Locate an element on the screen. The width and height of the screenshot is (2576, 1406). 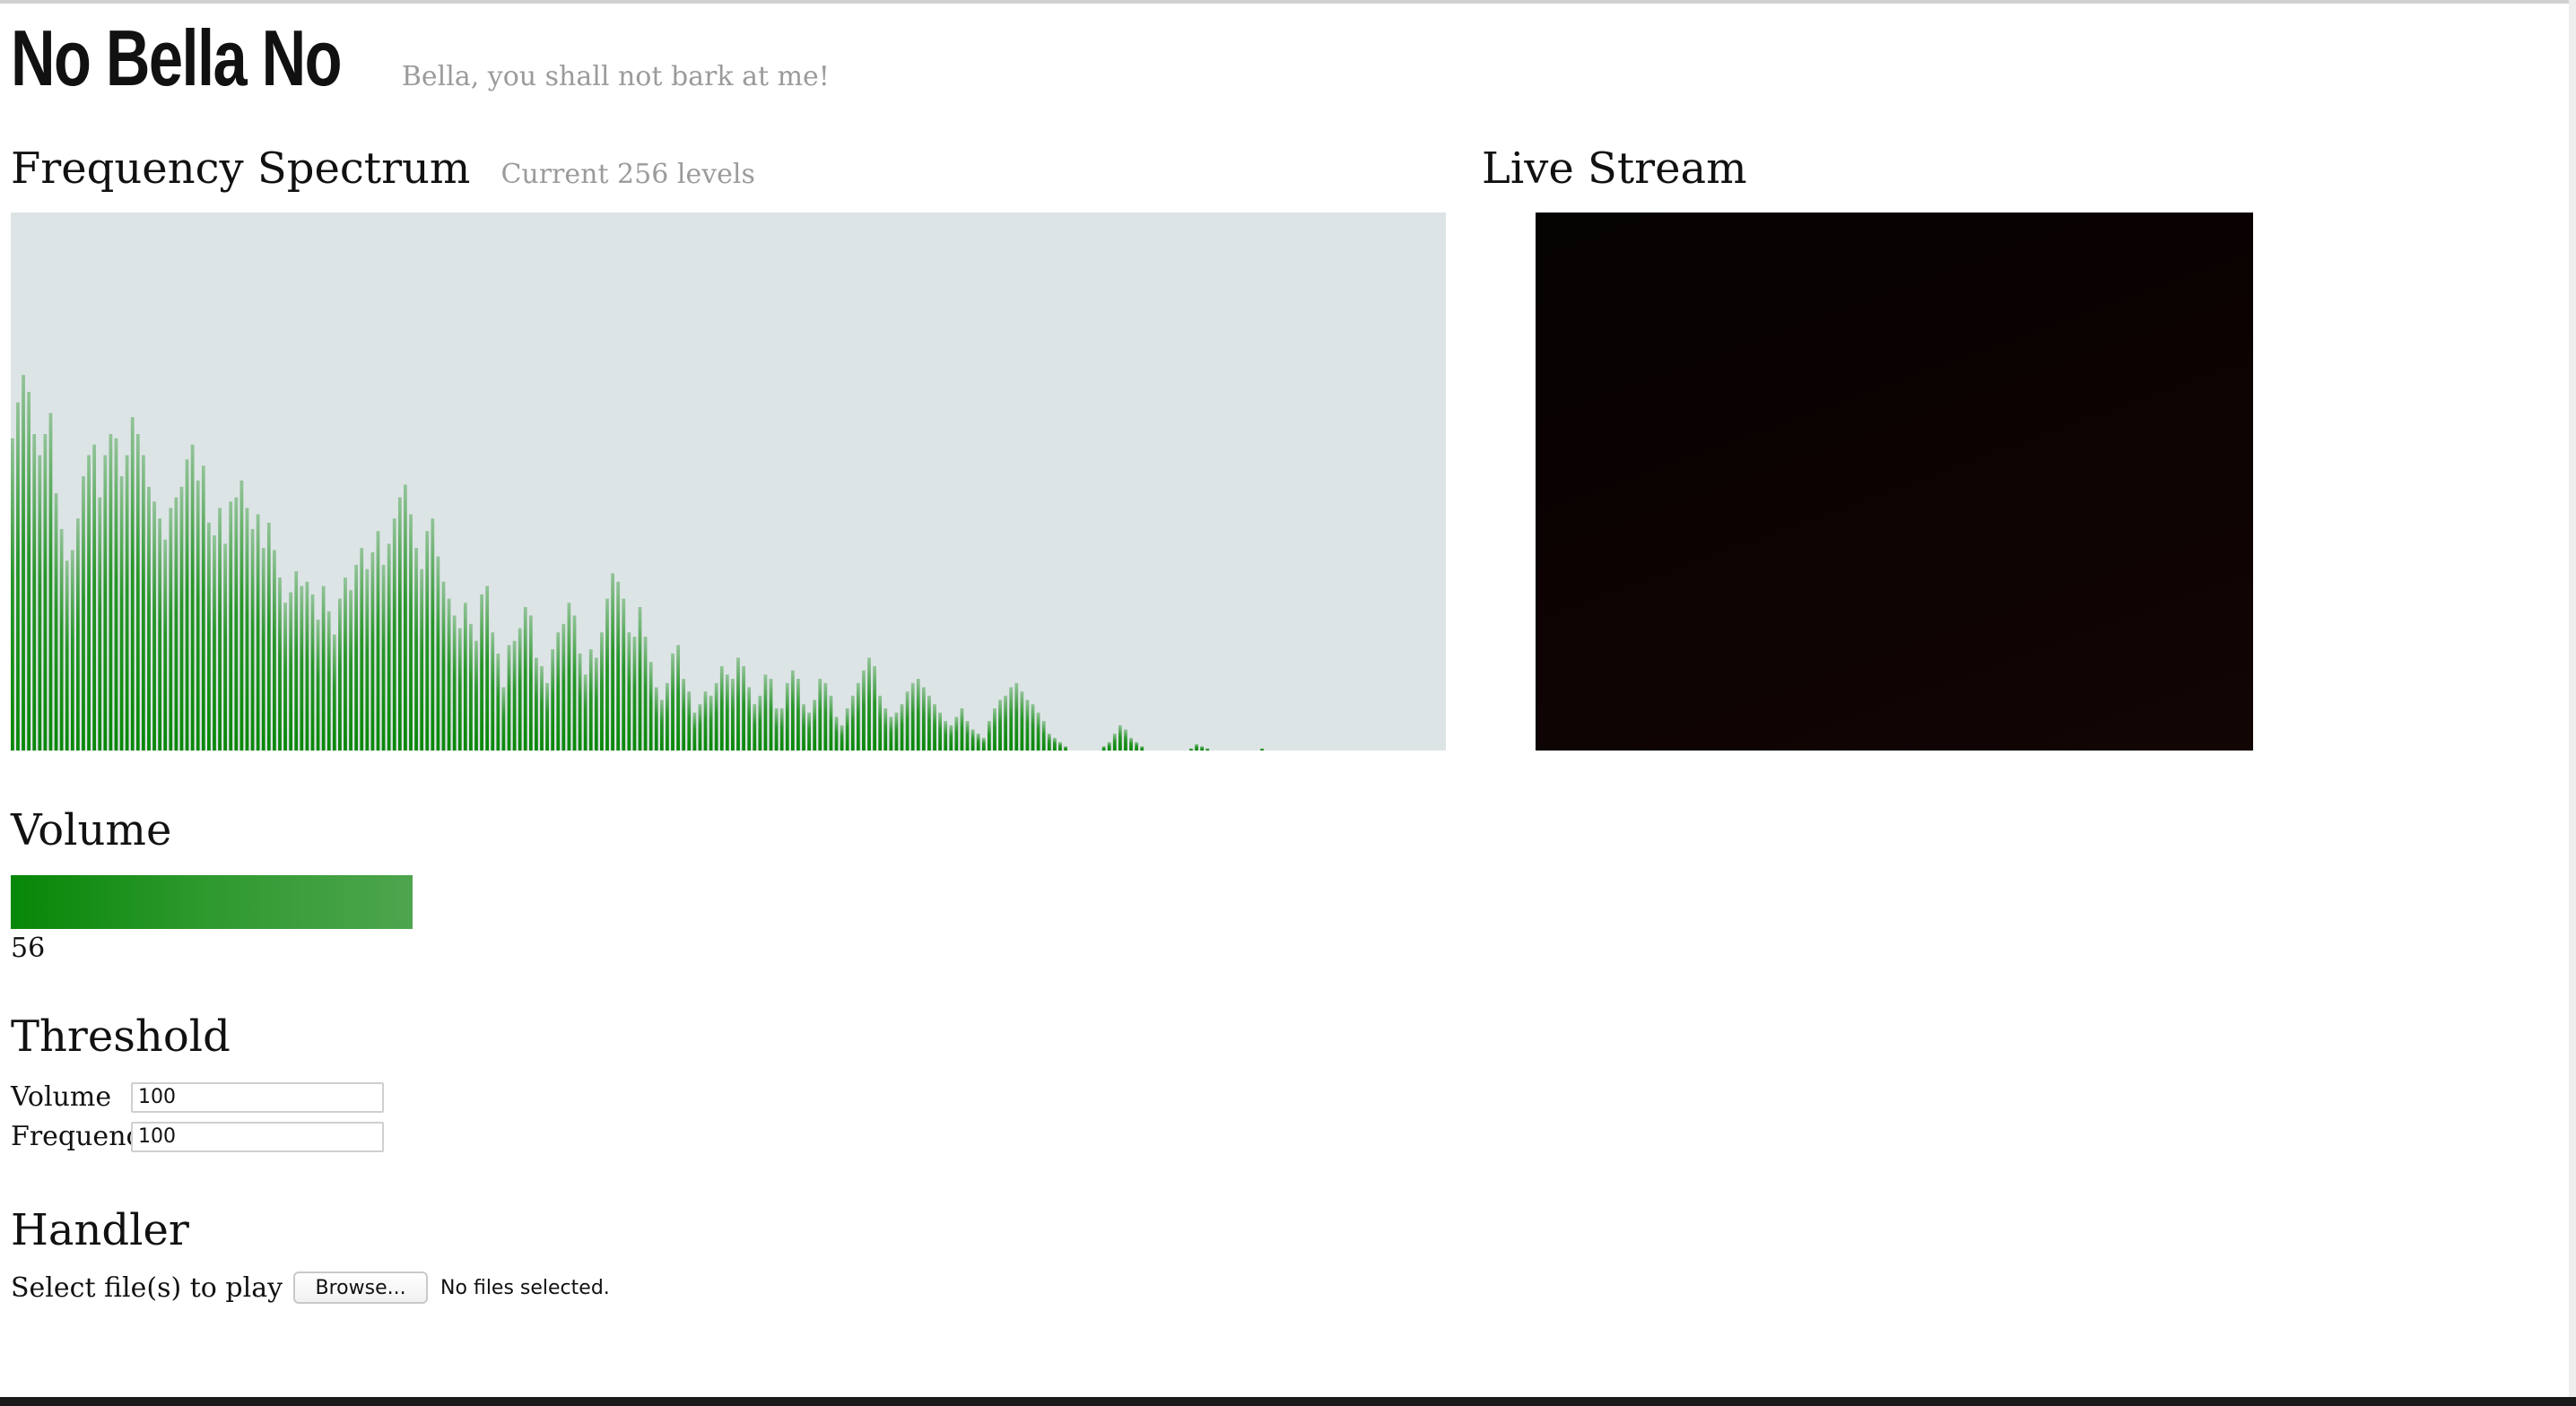
page-title: No Bella No is located at coordinates (177, 57).